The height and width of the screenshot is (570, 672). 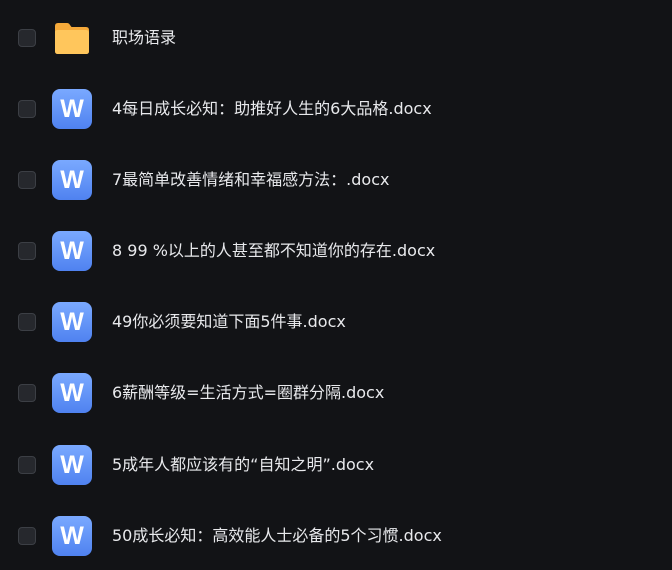 What do you see at coordinates (336, 38) in the screenshot?
I see `file-row: 职场语录` at bounding box center [336, 38].